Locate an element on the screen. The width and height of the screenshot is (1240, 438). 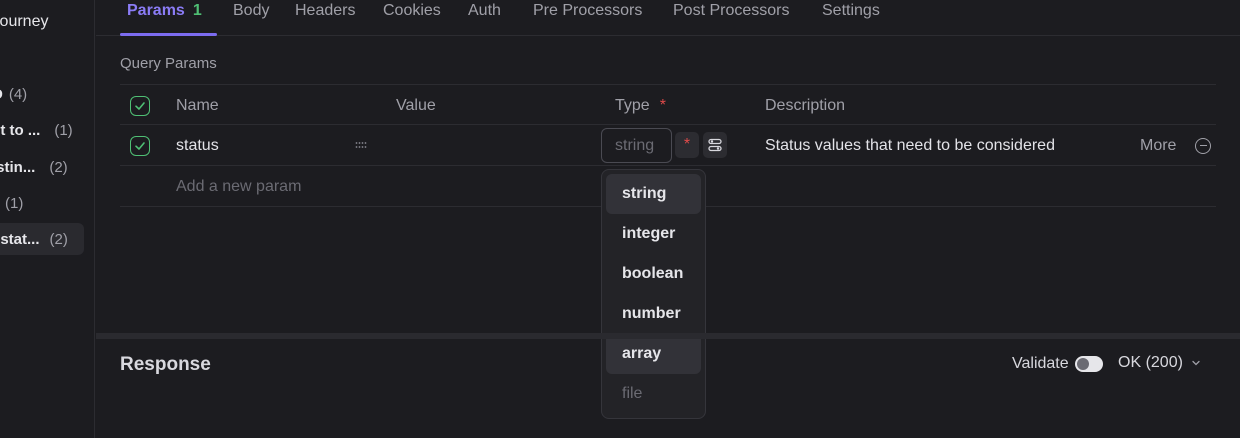
validate-toggle is located at coordinates (1088, 364).